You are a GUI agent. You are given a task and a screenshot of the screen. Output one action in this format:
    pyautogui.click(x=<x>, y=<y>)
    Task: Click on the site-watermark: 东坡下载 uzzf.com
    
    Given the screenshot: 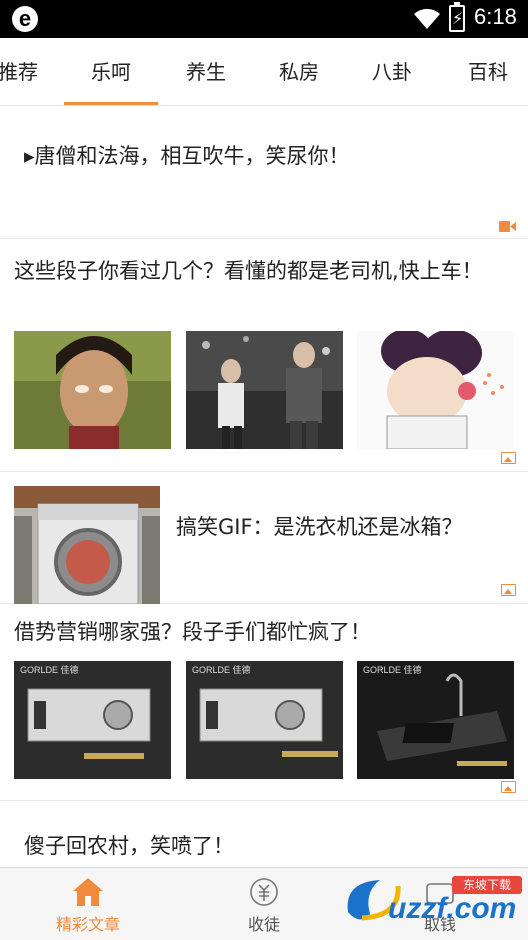 What is the action you would take?
    pyautogui.click(x=434, y=903)
    